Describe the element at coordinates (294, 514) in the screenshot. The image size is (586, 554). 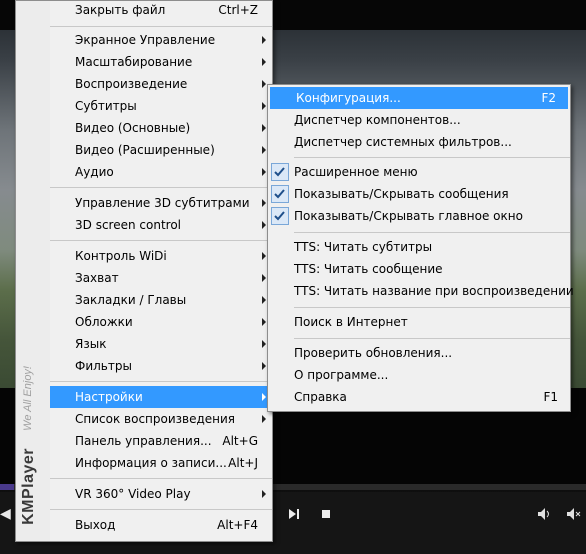
I see `play-icon` at that location.